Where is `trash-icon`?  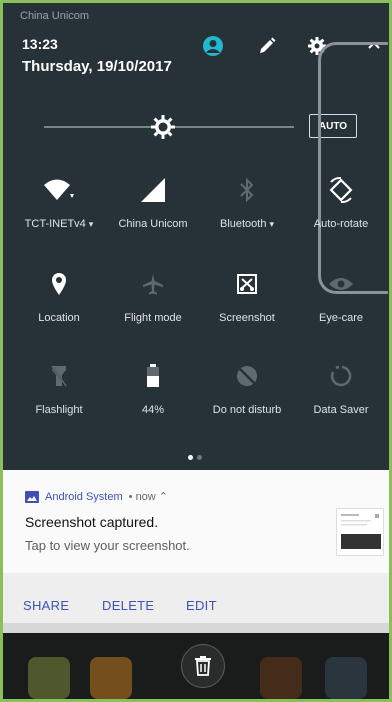
trash-icon is located at coordinates (203, 666).